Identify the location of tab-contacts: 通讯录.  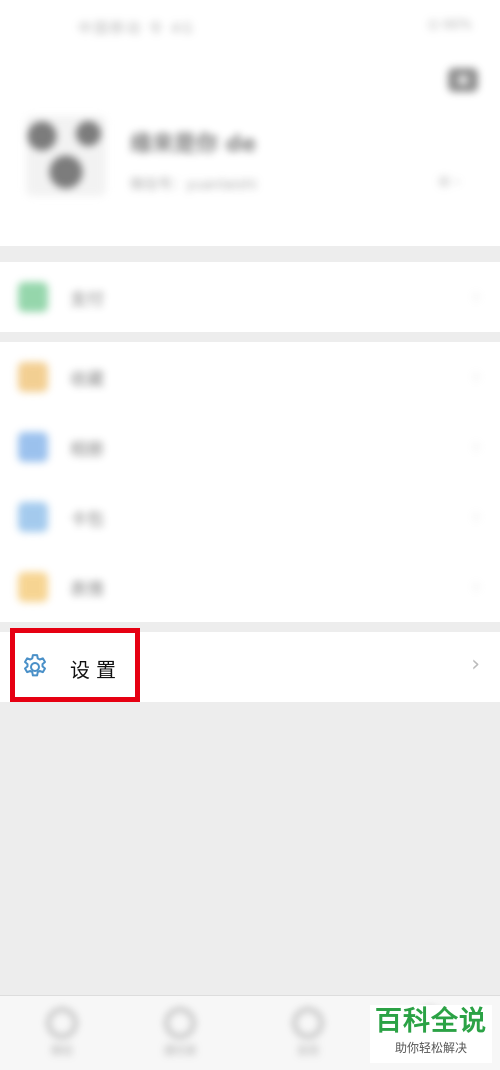
(180, 1033).